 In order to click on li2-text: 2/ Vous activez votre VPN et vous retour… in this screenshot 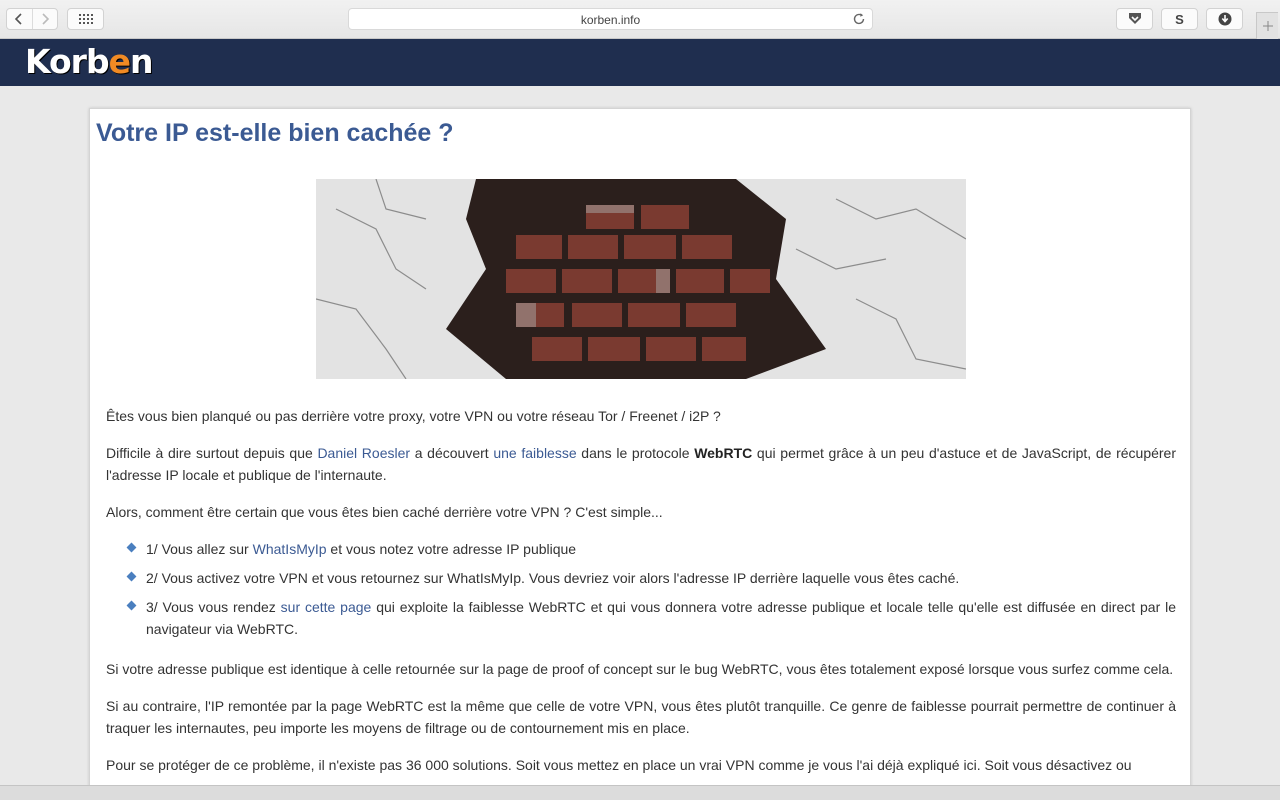, I will do `click(553, 578)`.